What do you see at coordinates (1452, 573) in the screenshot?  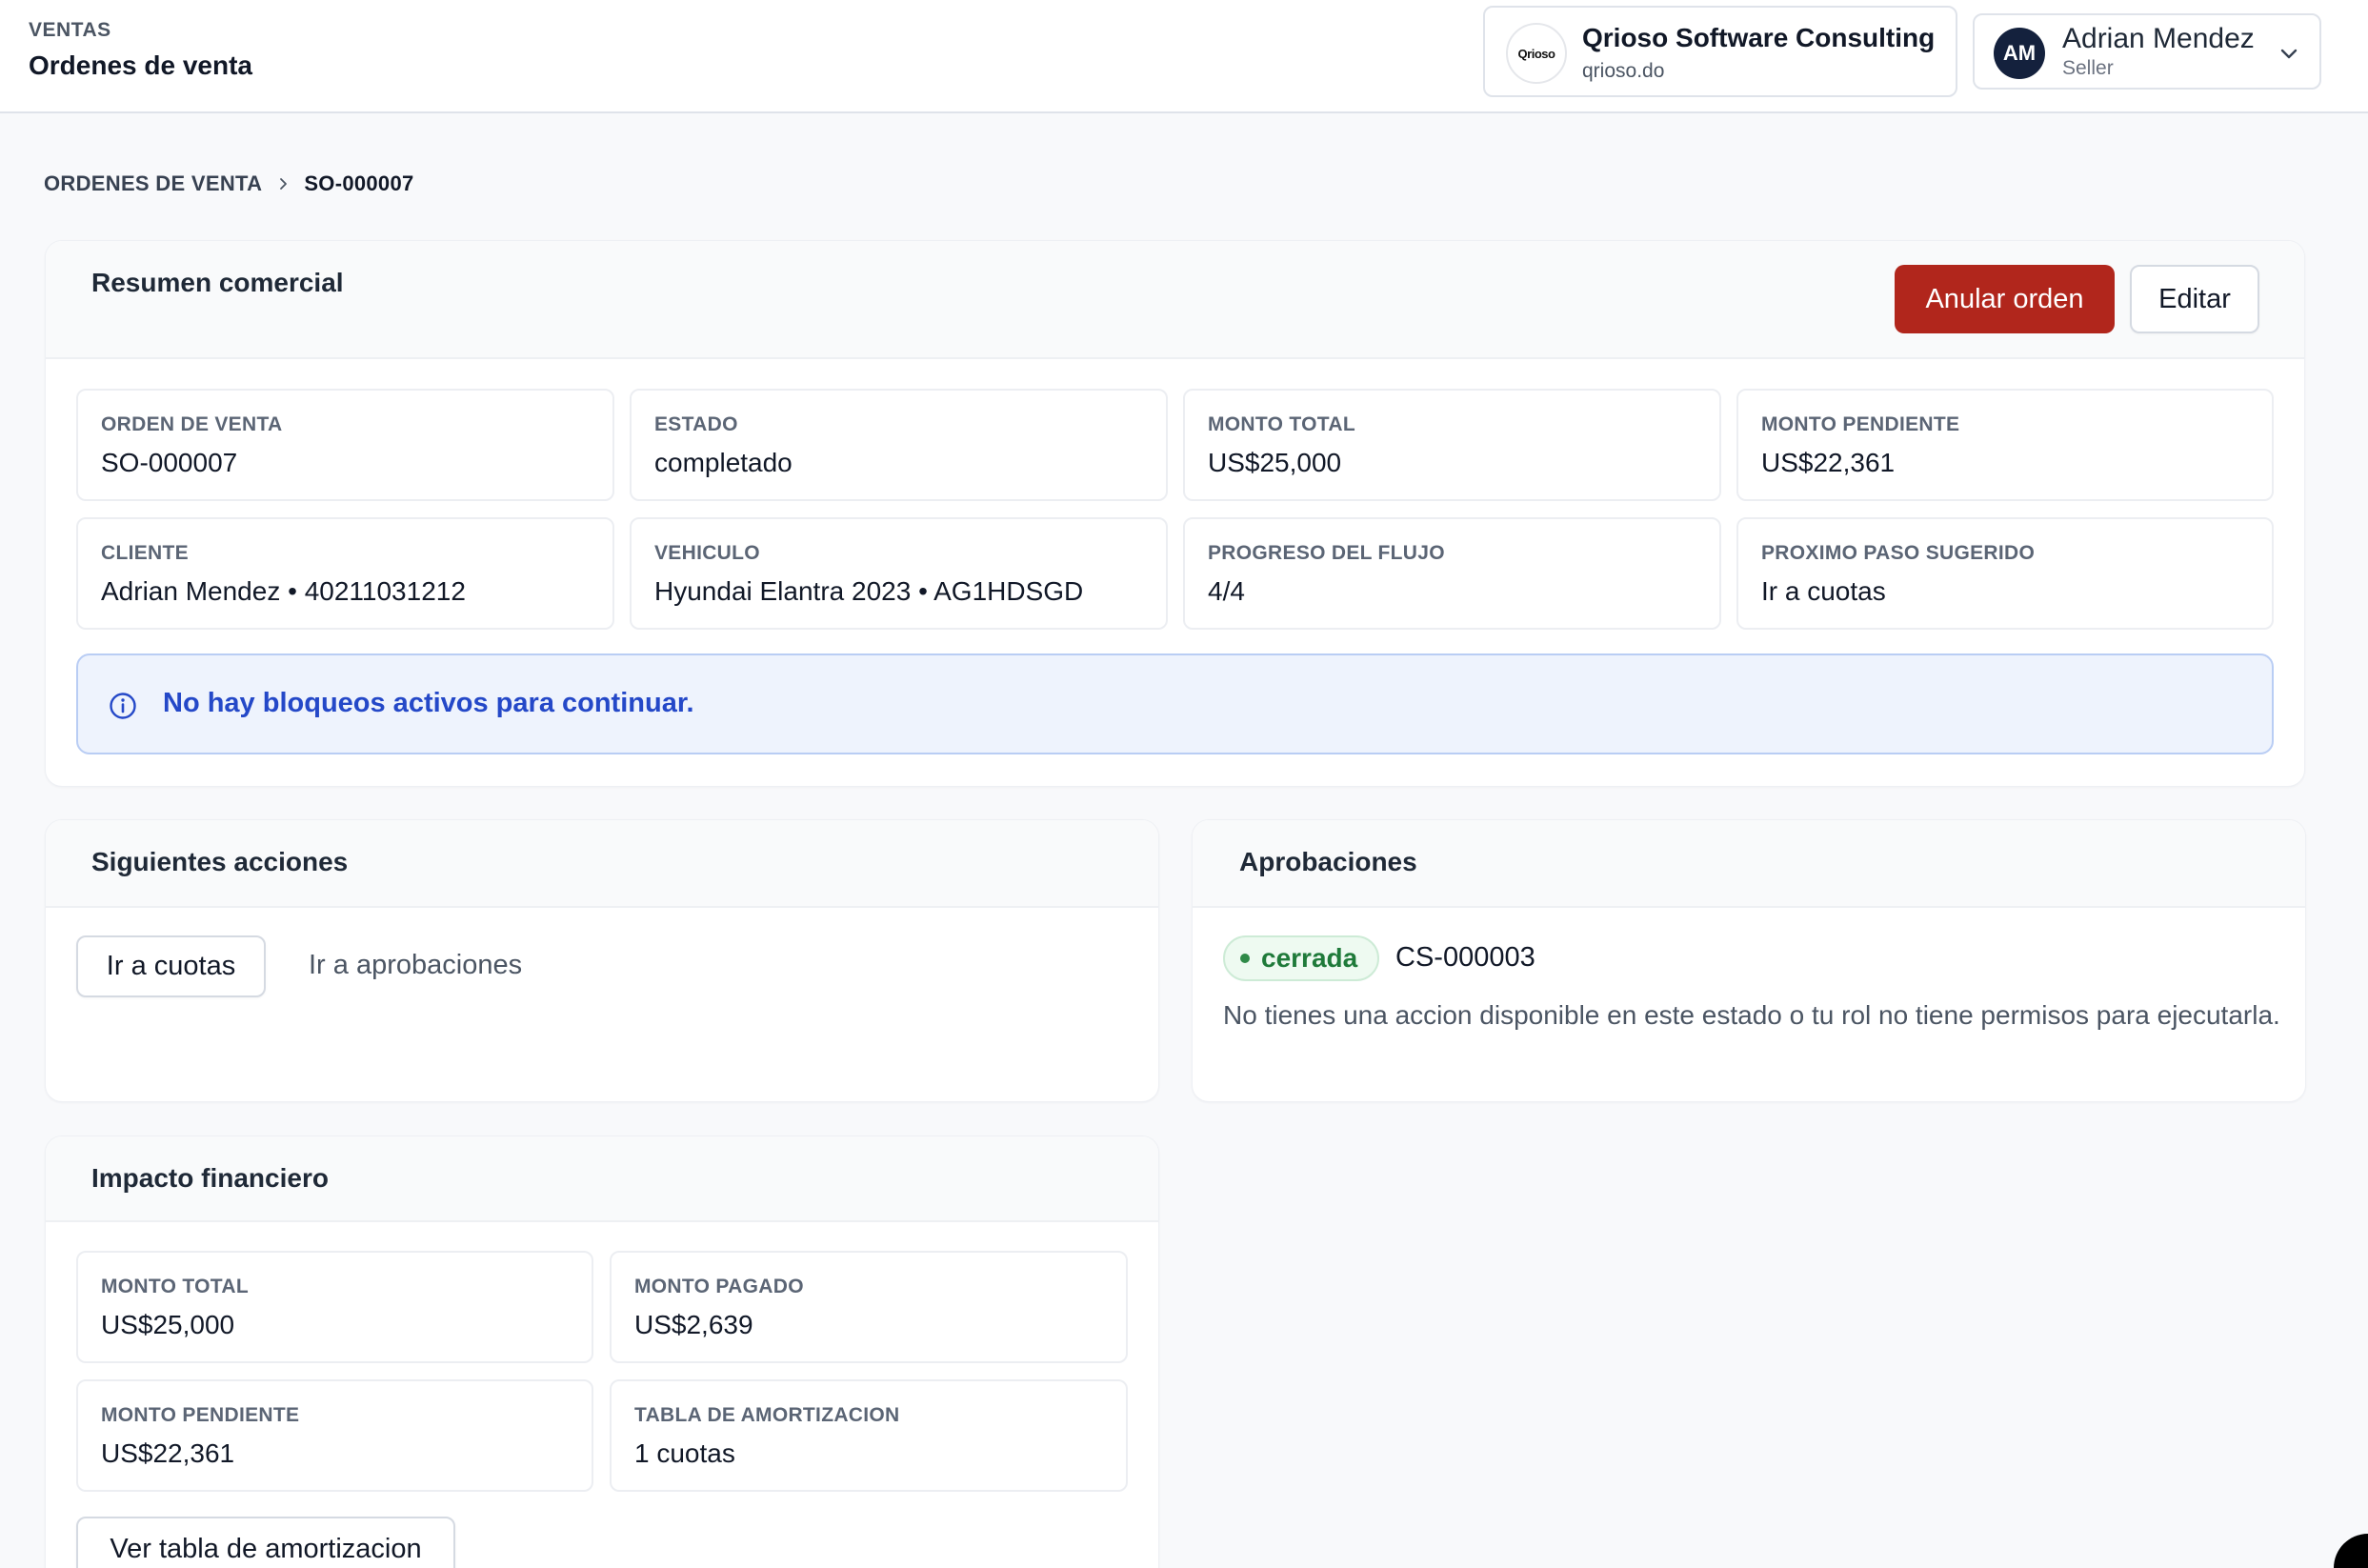 I see `field-flow-progress: PROGRESO DEL FLUJO 4/4` at bounding box center [1452, 573].